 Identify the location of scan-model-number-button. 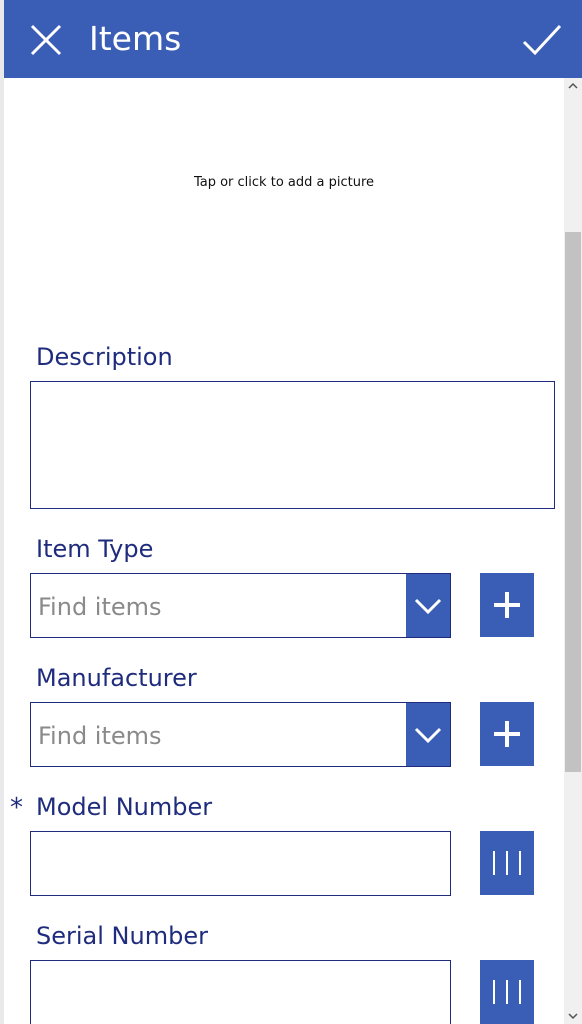
(507, 863).